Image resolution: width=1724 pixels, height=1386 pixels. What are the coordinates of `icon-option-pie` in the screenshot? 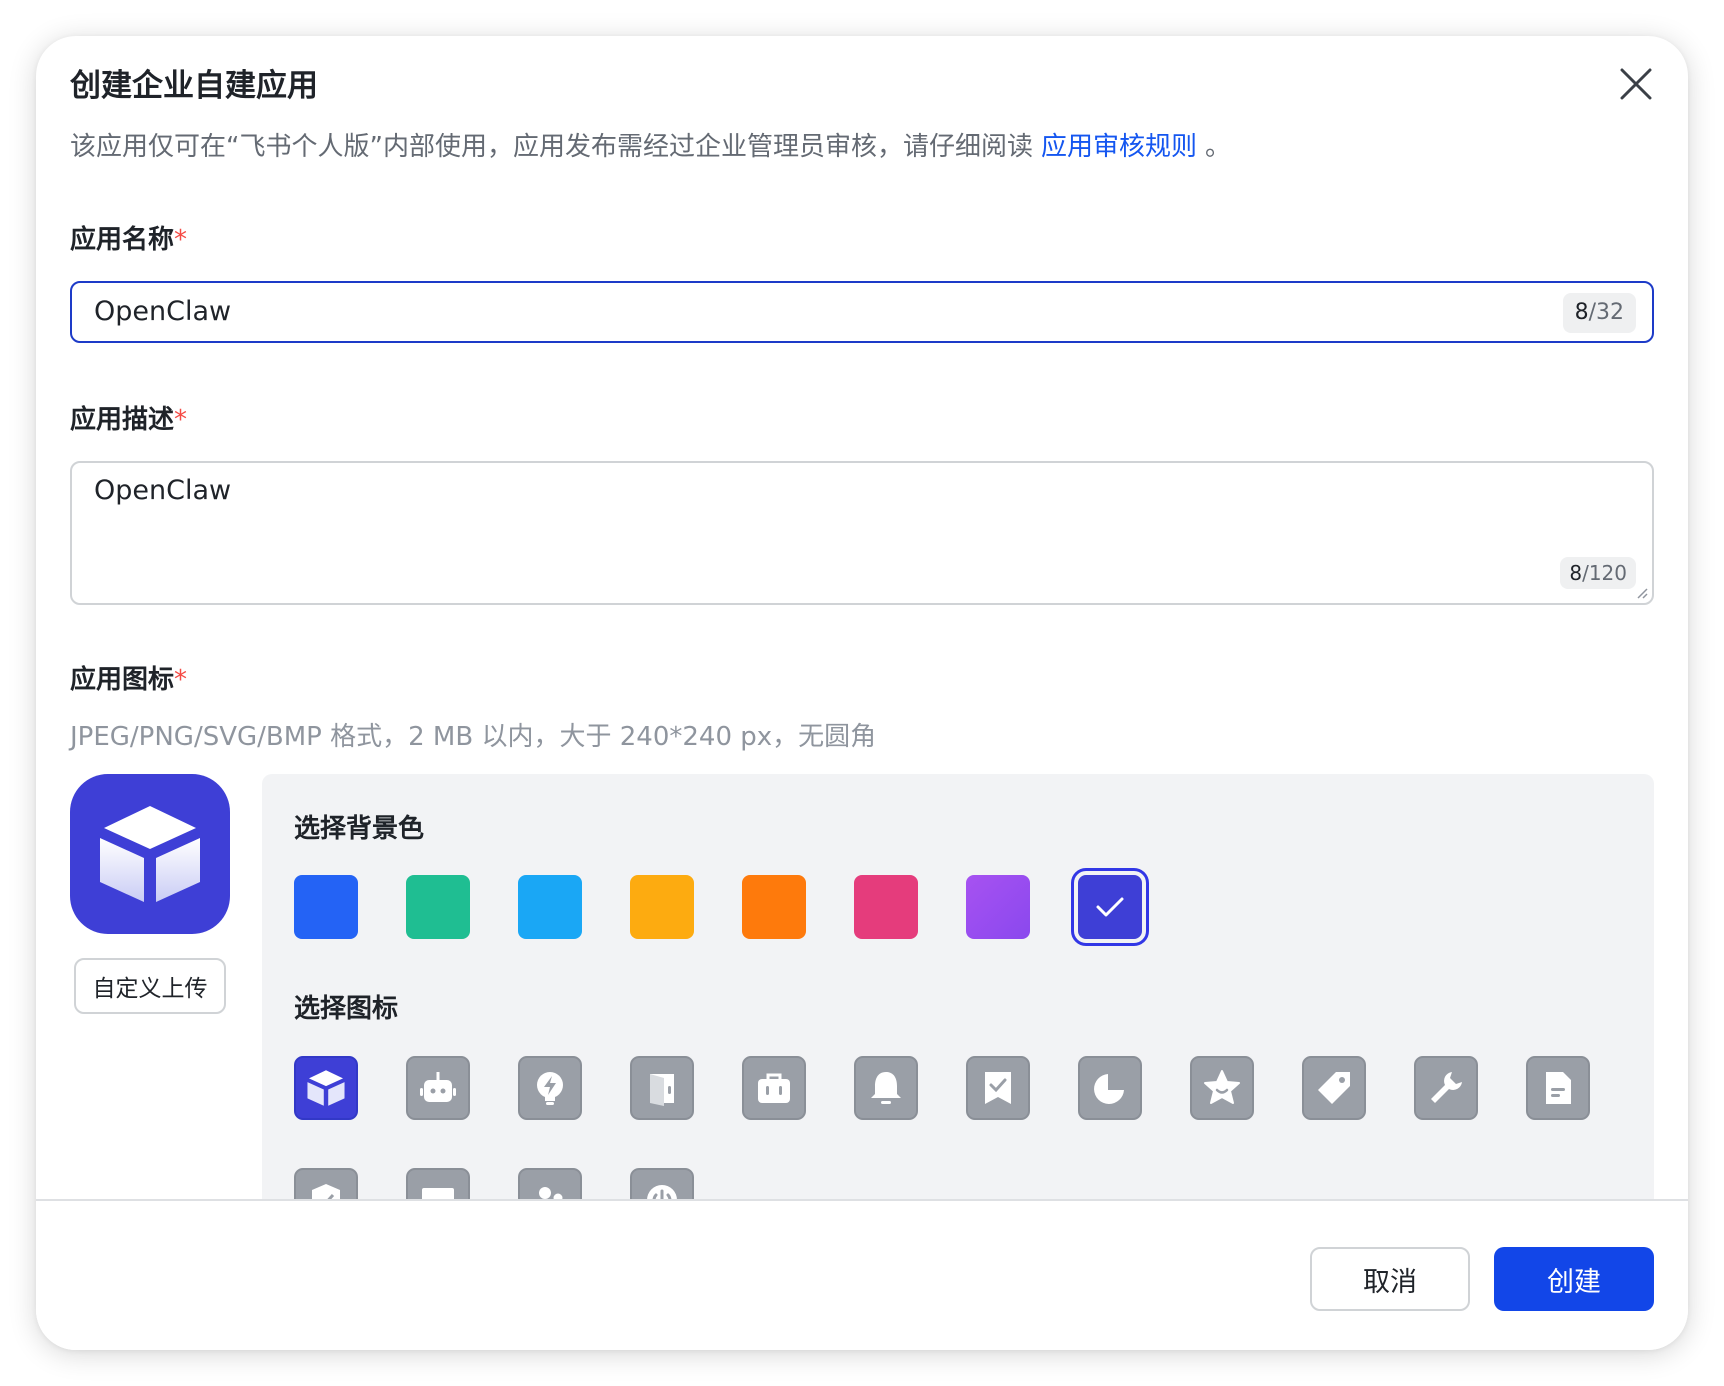 It's located at (1110, 1088).